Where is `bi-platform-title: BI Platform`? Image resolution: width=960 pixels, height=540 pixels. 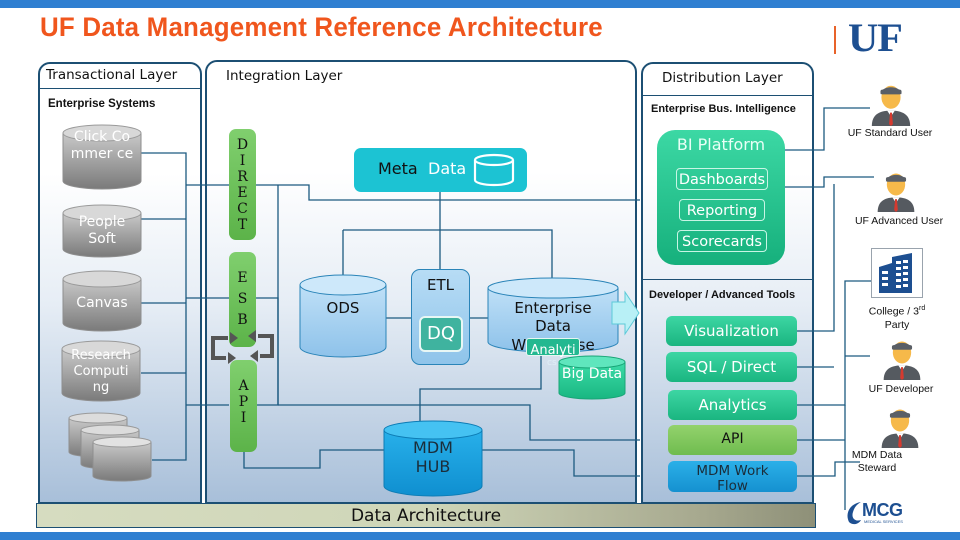
bi-platform-title: BI Platform is located at coordinates (721, 144).